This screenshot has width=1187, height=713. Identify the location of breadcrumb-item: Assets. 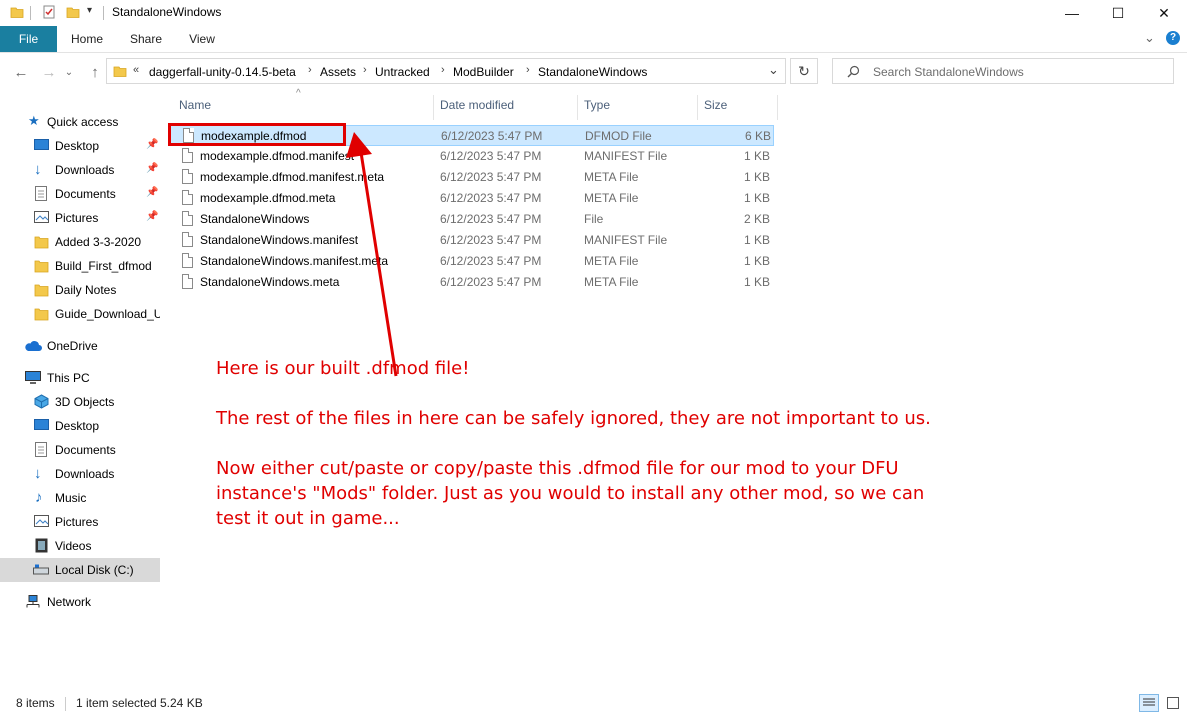
(338, 72).